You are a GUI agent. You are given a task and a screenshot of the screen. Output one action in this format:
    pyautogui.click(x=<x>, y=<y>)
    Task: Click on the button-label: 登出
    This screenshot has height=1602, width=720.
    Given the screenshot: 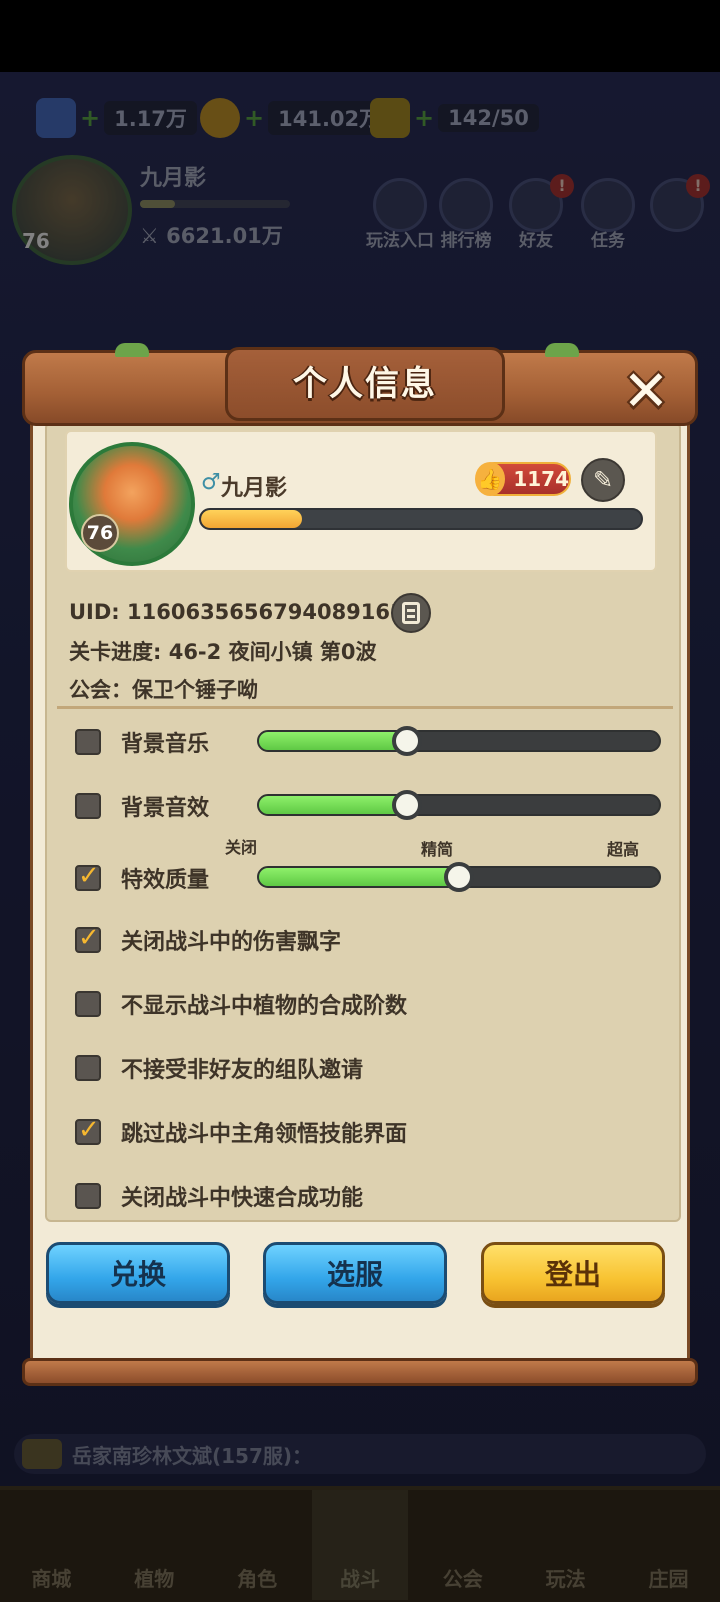 What is the action you would take?
    pyautogui.click(x=572, y=1274)
    